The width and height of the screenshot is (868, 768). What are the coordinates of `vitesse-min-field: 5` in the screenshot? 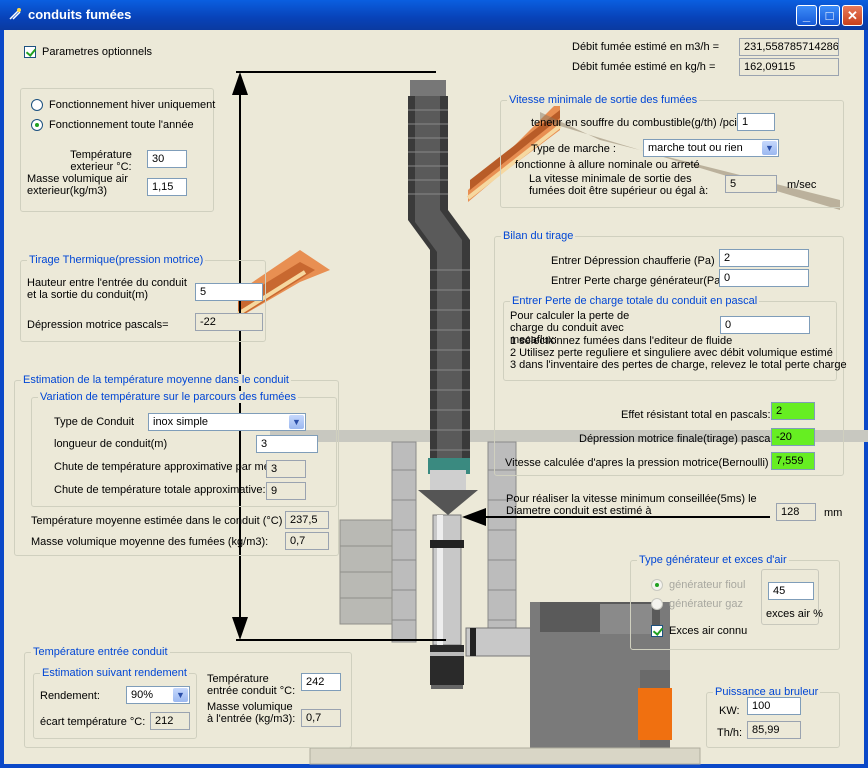 It's located at (751, 184).